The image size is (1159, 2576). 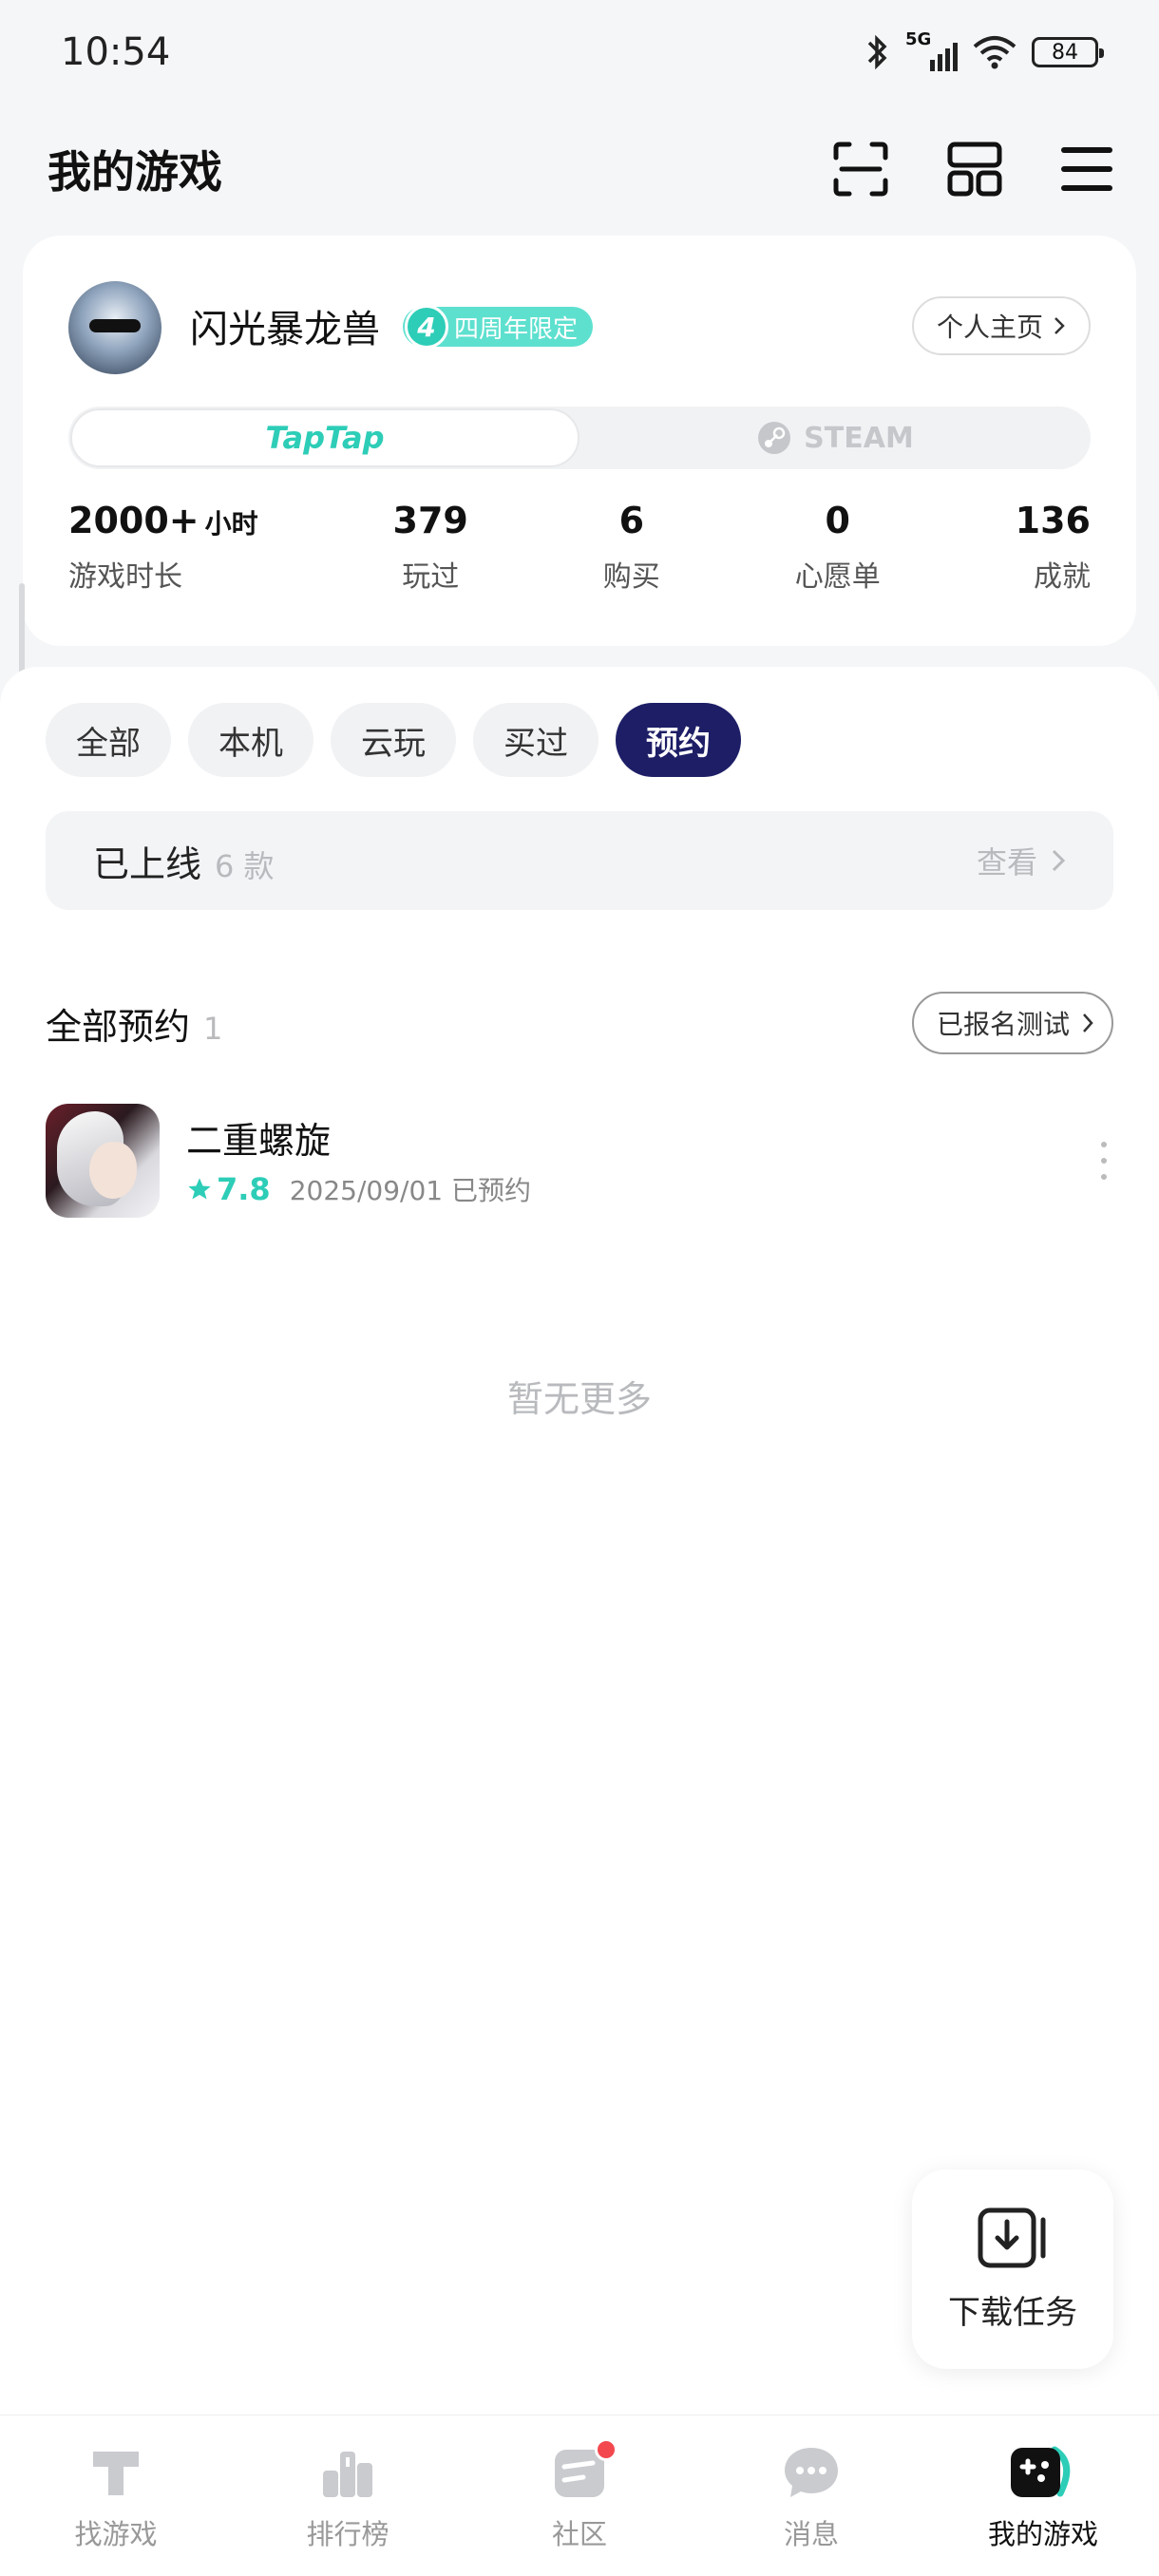 What do you see at coordinates (231, 524) in the screenshot?
I see `stat-unit: 小时` at bounding box center [231, 524].